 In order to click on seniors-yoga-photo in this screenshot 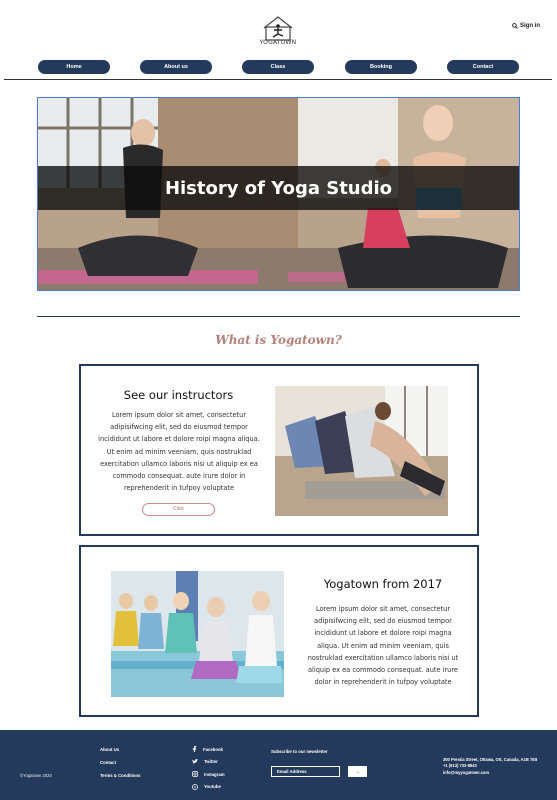, I will do `click(197, 634)`.